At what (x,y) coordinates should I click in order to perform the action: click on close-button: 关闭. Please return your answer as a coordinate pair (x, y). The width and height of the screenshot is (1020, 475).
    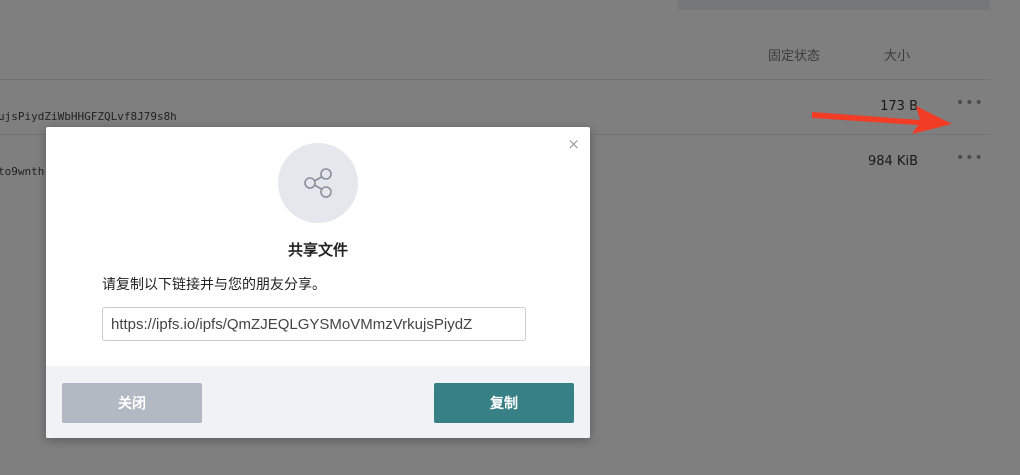
    Looking at the image, I should click on (132, 403).